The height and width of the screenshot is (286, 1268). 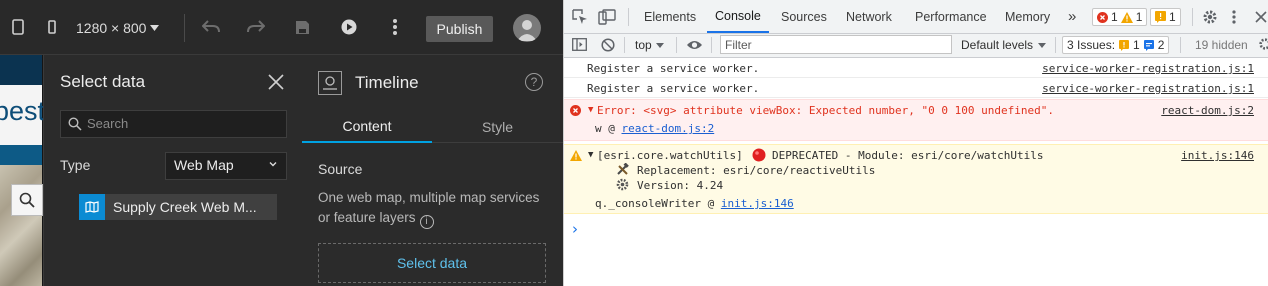 What do you see at coordinates (497, 127) in the screenshot?
I see `tab-style: Style` at bounding box center [497, 127].